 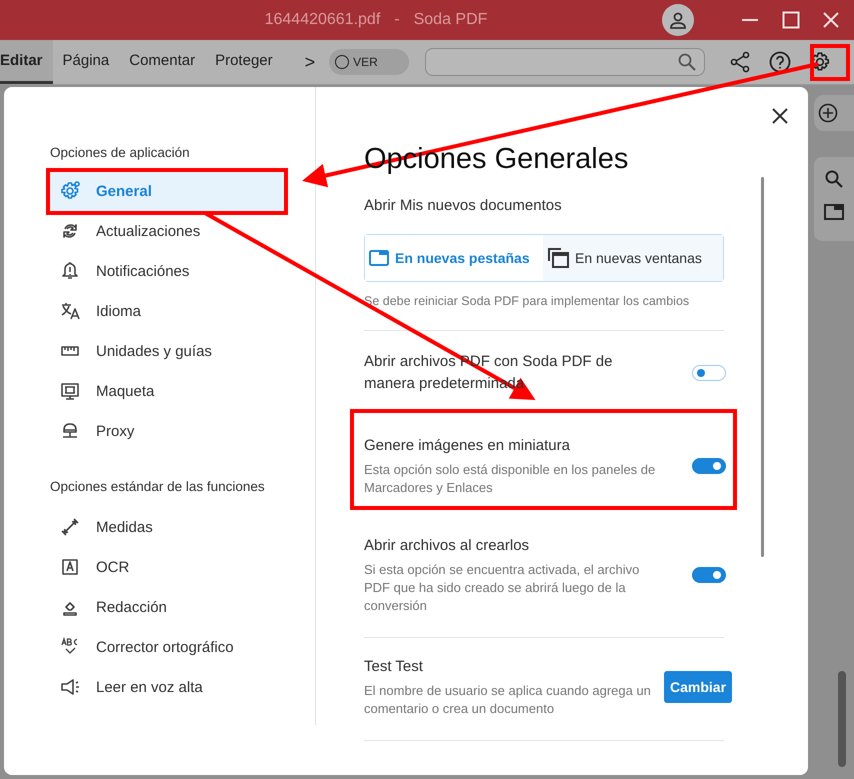 I want to click on change-button: Cambiar, so click(x=698, y=687).